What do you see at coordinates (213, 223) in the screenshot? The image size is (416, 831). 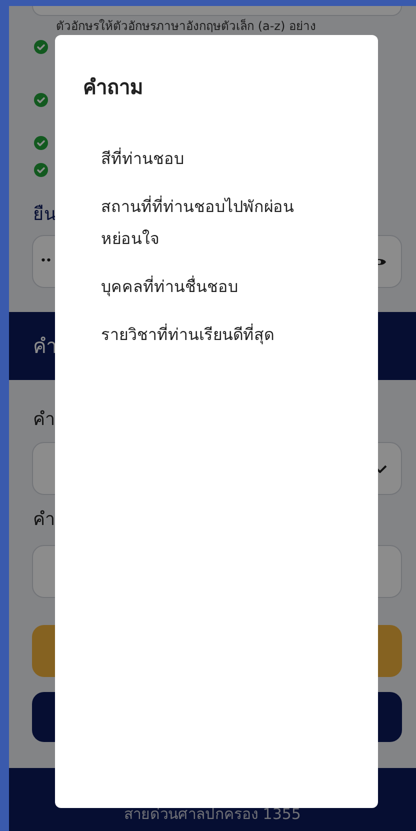 I see `question-option: สถานที่ที่ท่านชอบไปพักผ่อนหย่อนใจ` at bounding box center [213, 223].